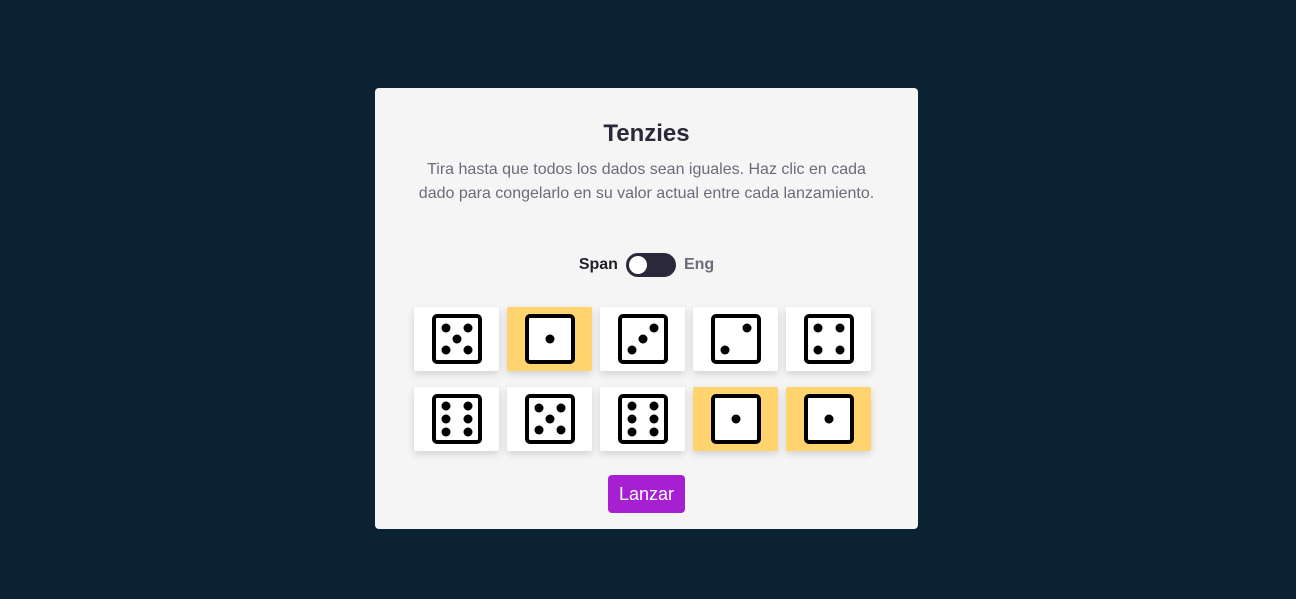 The width and height of the screenshot is (1296, 599). Describe the element at coordinates (646, 133) in the screenshot. I see `page-title: Tenzies` at that location.